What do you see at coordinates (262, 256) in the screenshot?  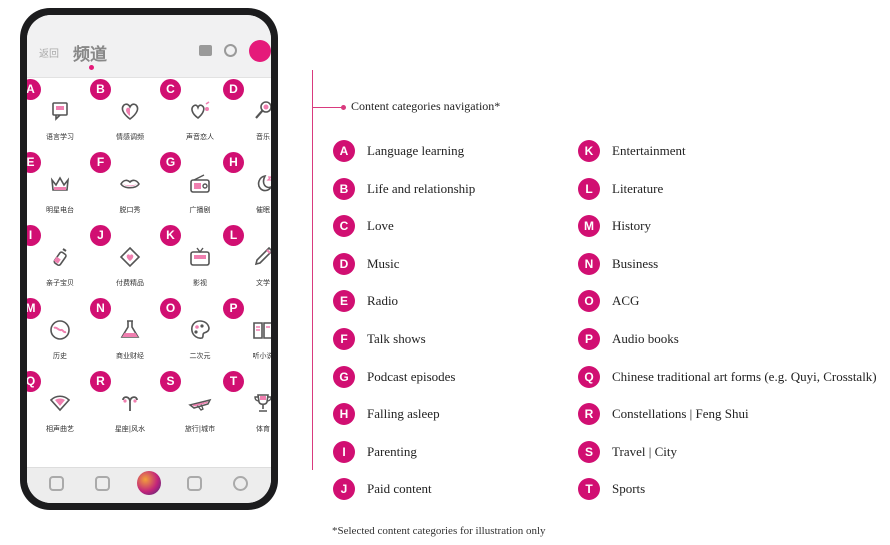 I see `pen-icon` at bounding box center [262, 256].